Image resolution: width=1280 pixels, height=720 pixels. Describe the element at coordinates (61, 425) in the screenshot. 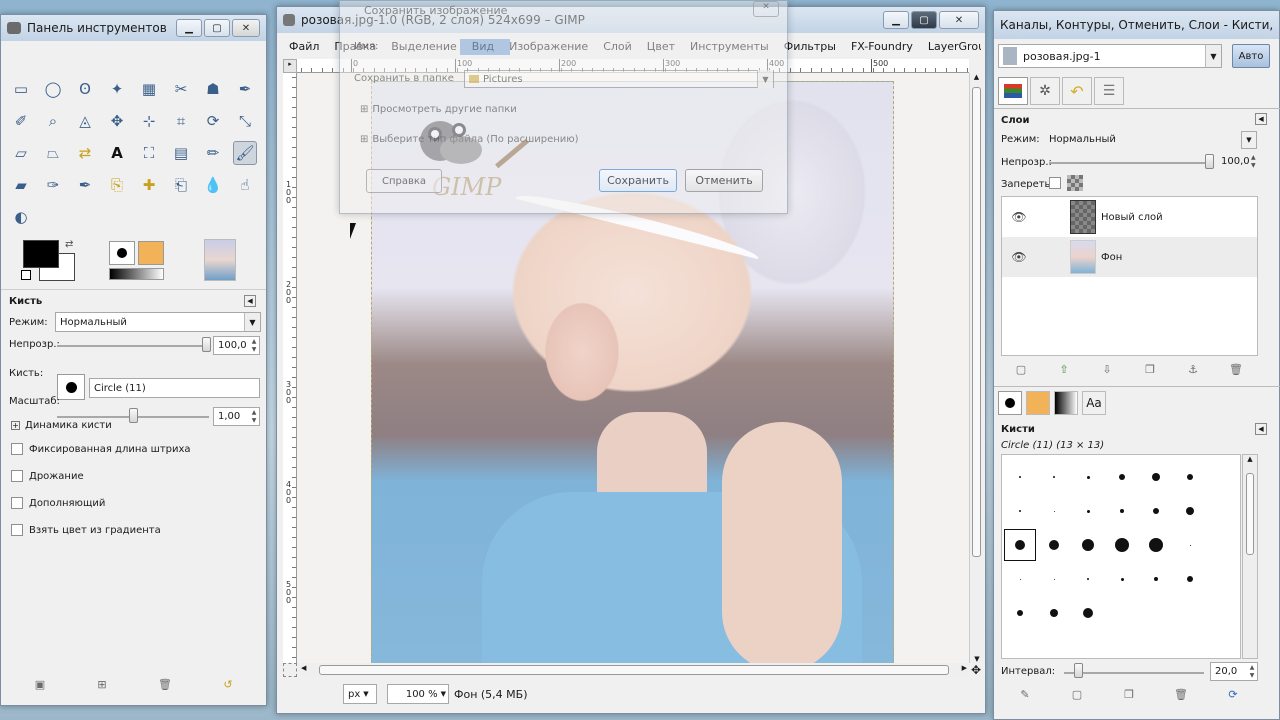

I see `dynamics-expander: + Динамика кисти` at that location.